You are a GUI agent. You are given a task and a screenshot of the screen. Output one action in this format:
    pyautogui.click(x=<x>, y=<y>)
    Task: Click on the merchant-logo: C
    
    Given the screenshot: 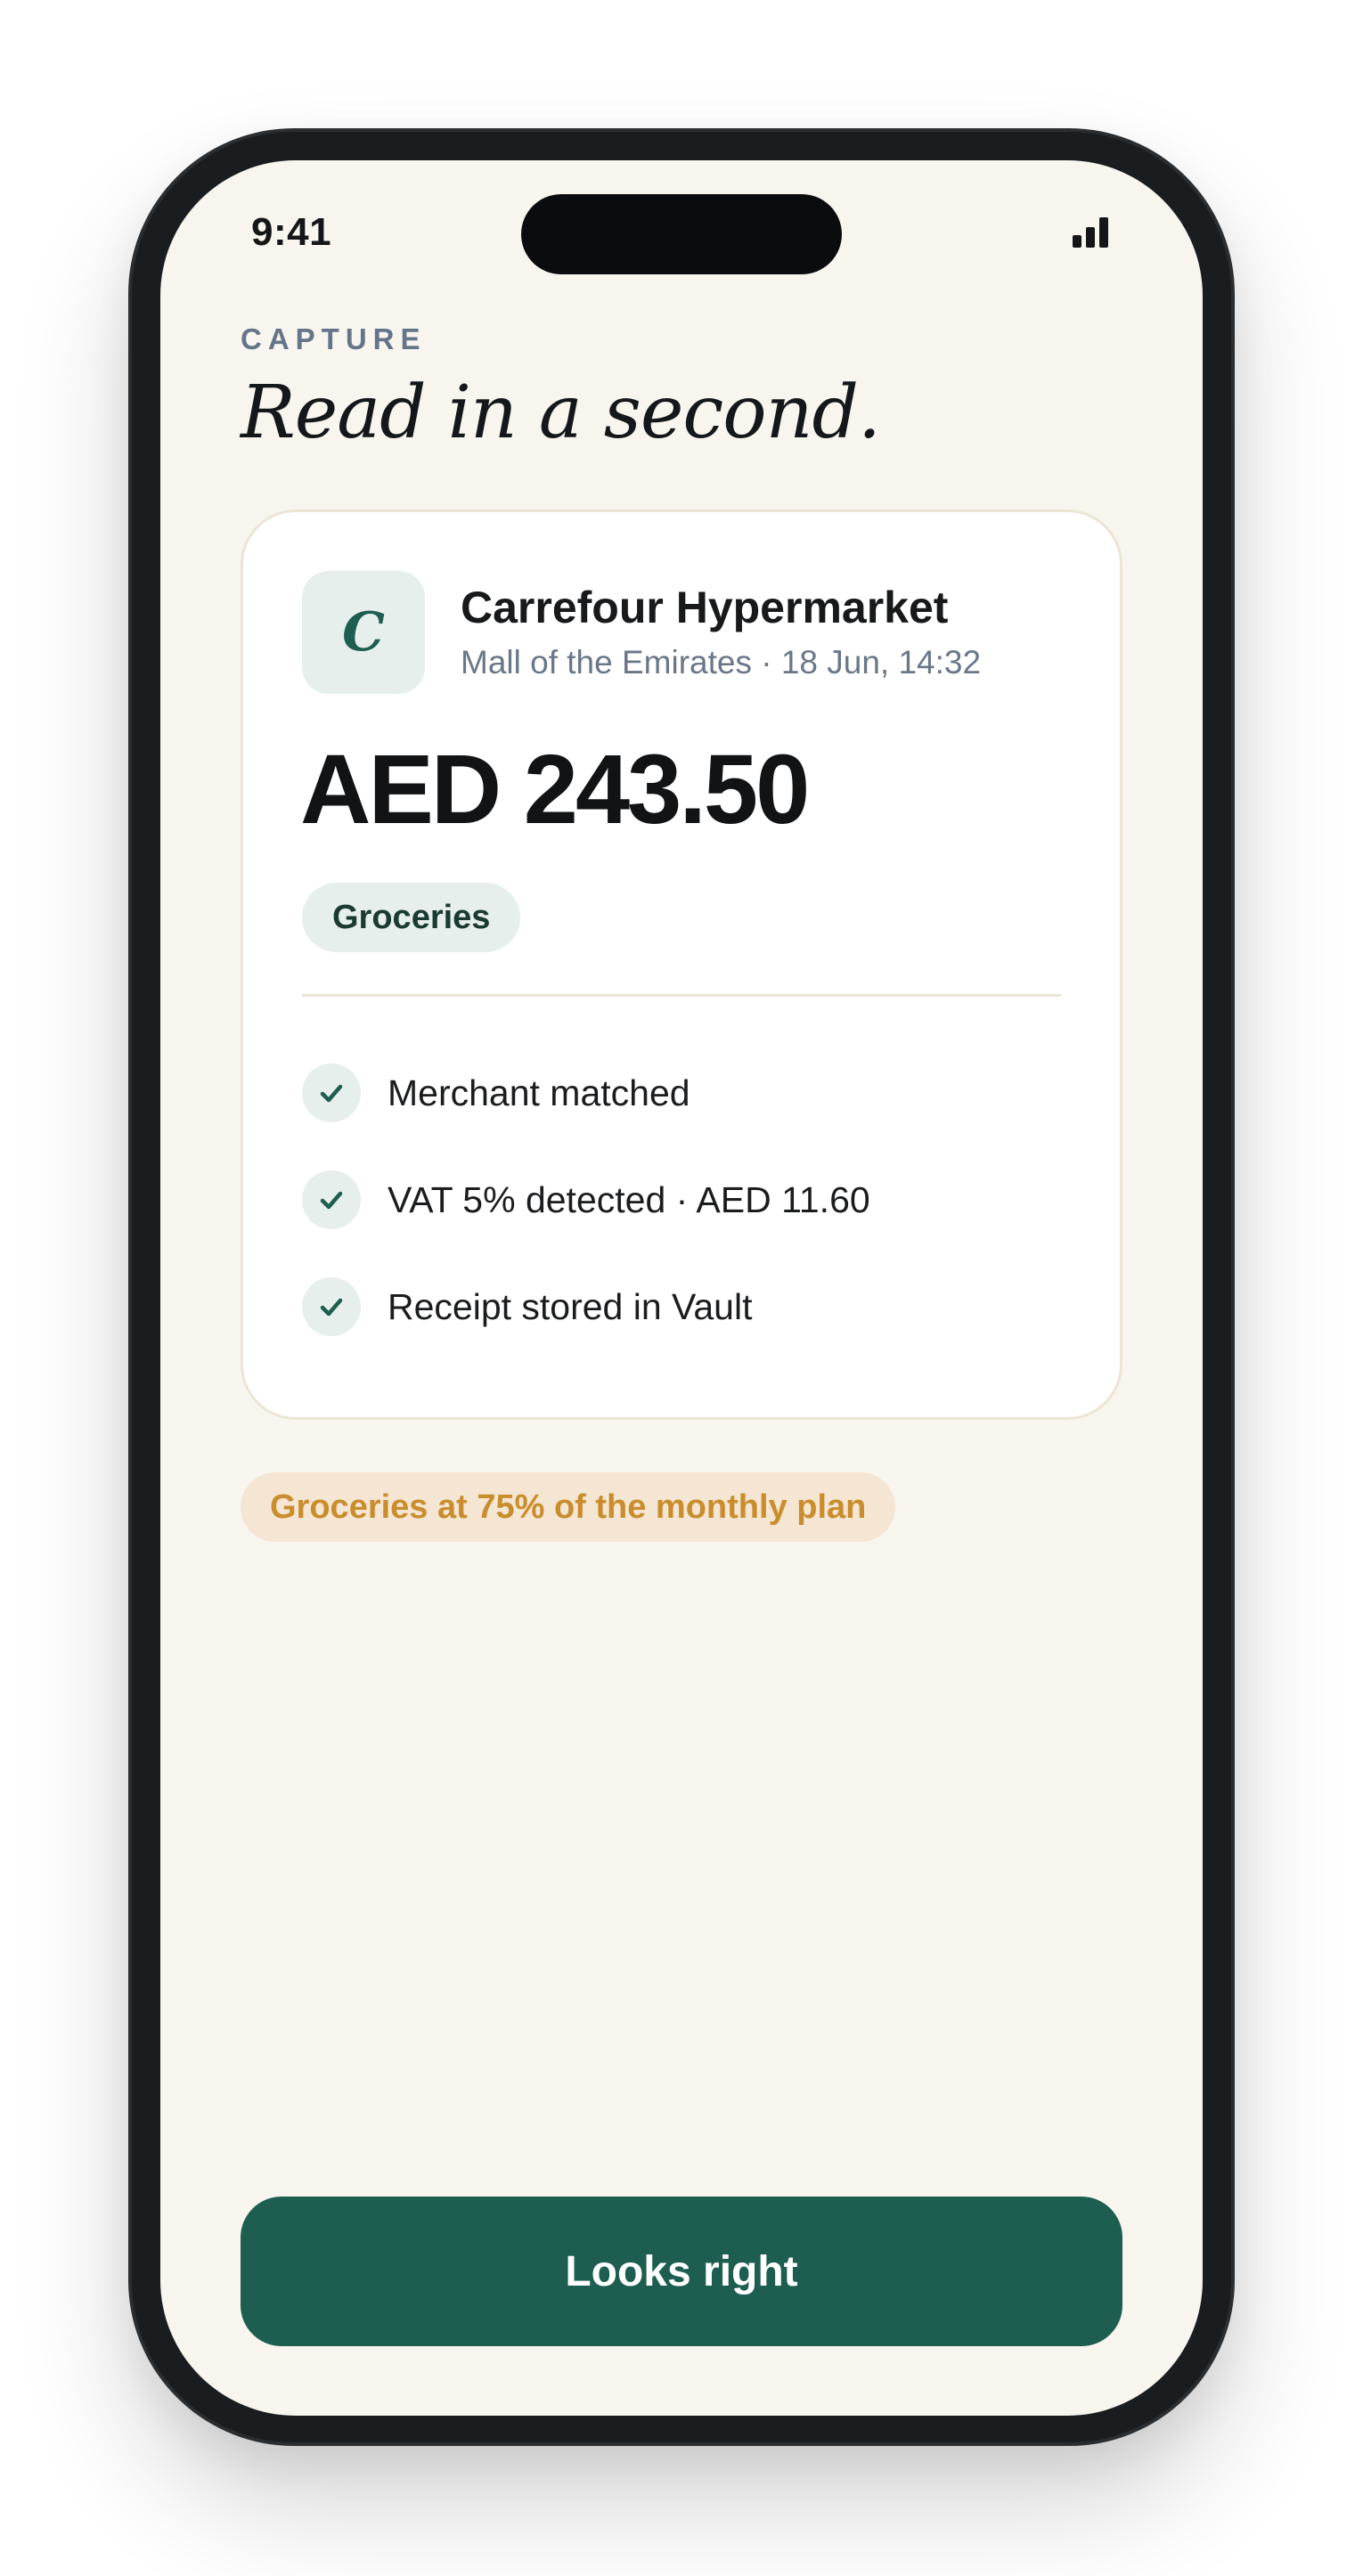 What is the action you would take?
    pyautogui.click(x=364, y=633)
    